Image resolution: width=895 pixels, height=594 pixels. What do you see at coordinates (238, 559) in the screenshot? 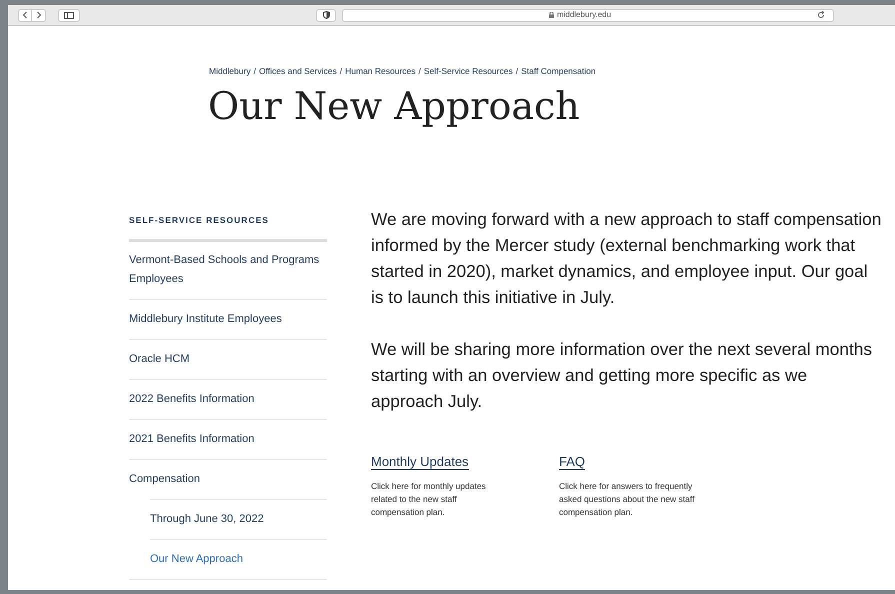
I see `sidebar-link: Our New Approach` at bounding box center [238, 559].